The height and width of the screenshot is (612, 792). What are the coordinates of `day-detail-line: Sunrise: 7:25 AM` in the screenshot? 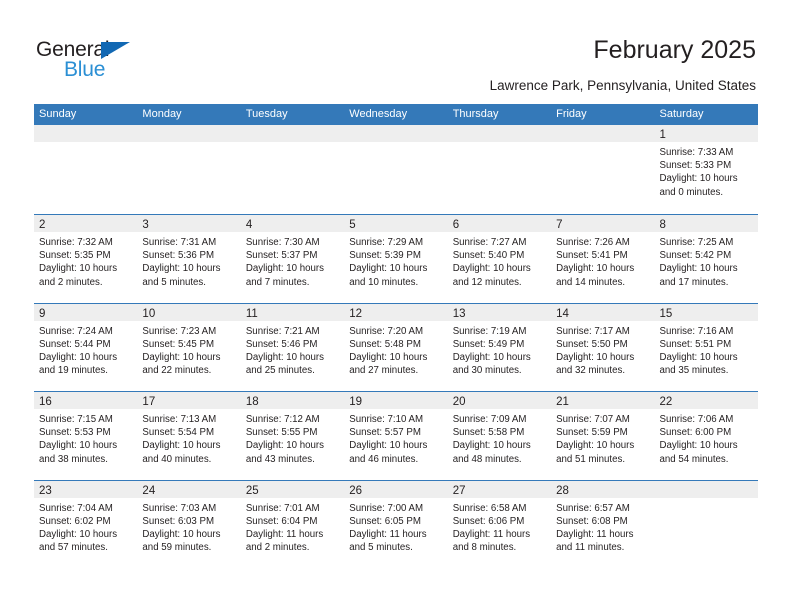 It's located at (696, 242).